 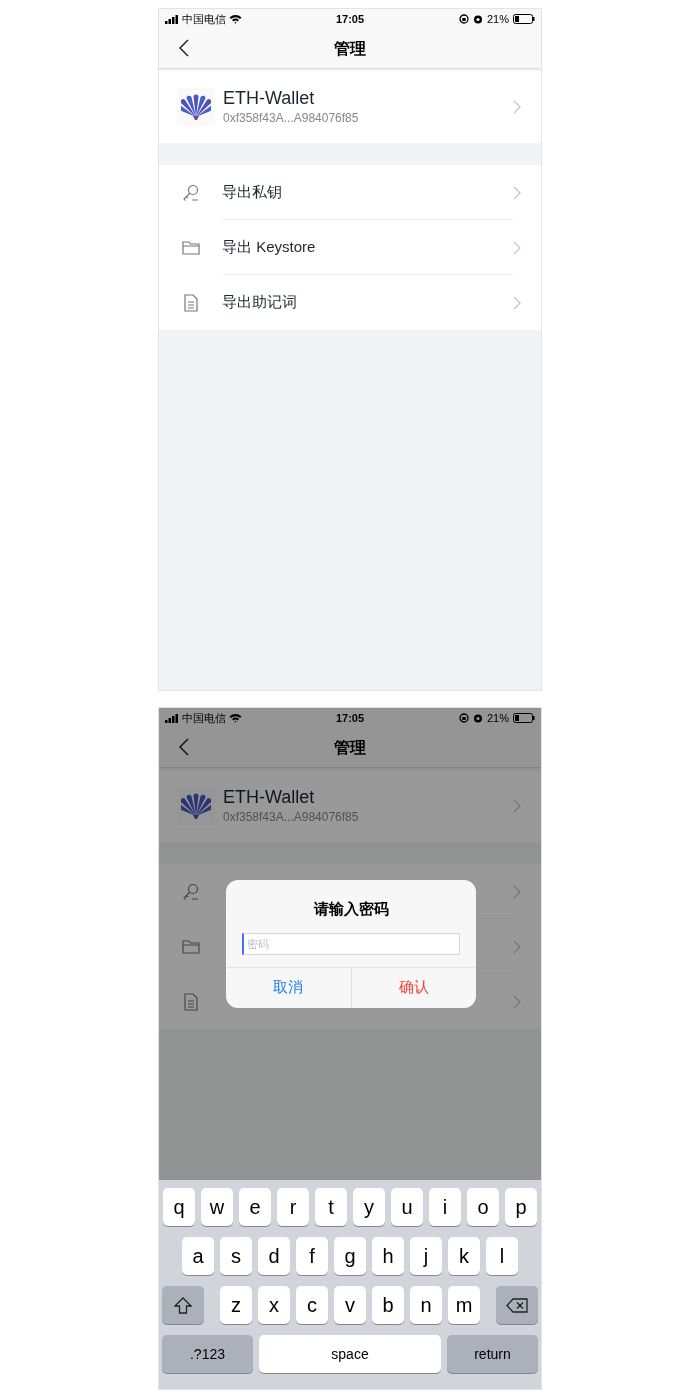 I want to click on letter-key: h, so click(x=388, y=1256).